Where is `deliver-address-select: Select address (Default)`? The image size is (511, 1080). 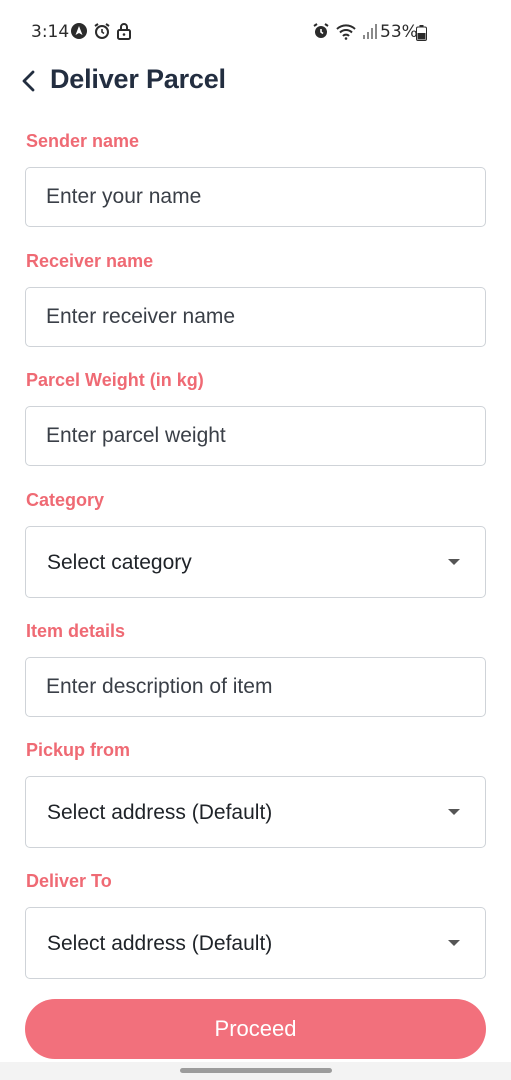 deliver-address-select: Select address (Default) is located at coordinates (255, 943).